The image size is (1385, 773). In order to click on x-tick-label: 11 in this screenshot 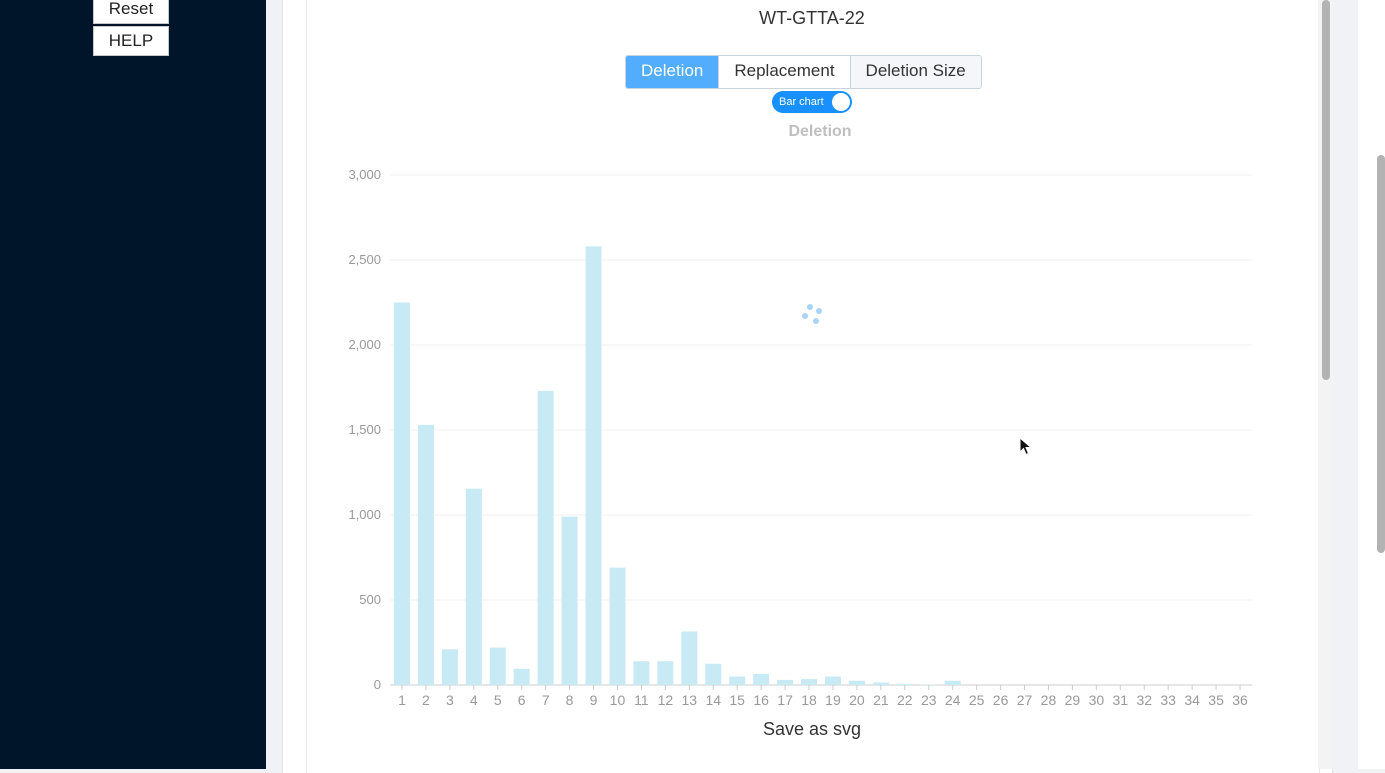, I will do `click(641, 700)`.